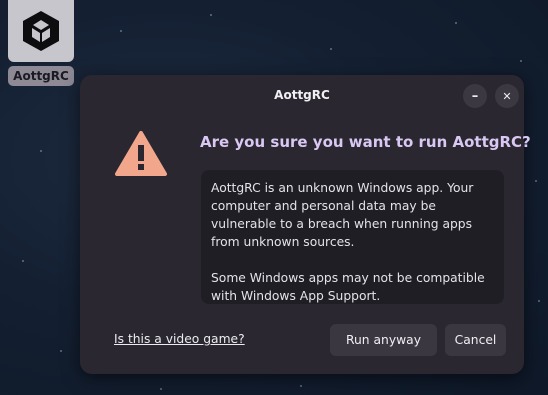 The height and width of the screenshot is (395, 548). What do you see at coordinates (141, 153) in the screenshot?
I see `warning-triangle-icon` at bounding box center [141, 153].